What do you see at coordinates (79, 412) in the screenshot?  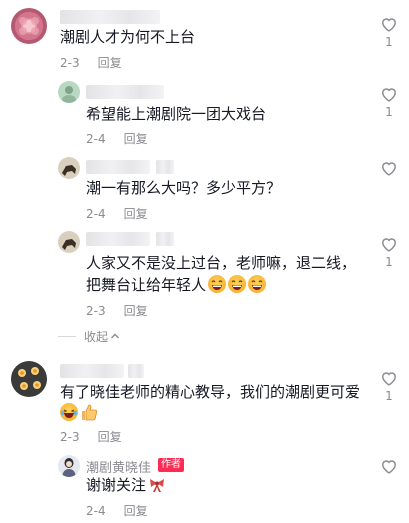 I see `comment-emoji-row` at bounding box center [79, 412].